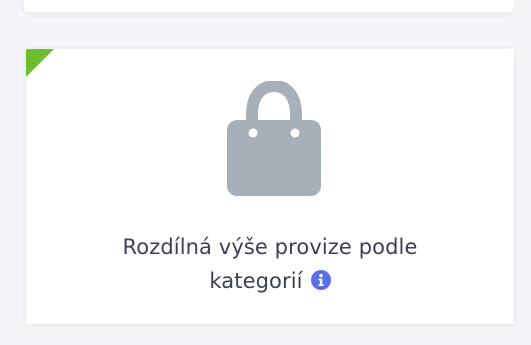  What do you see at coordinates (270, 247) in the screenshot?
I see `card-title-line1: Rozdílná výše provize podle` at bounding box center [270, 247].